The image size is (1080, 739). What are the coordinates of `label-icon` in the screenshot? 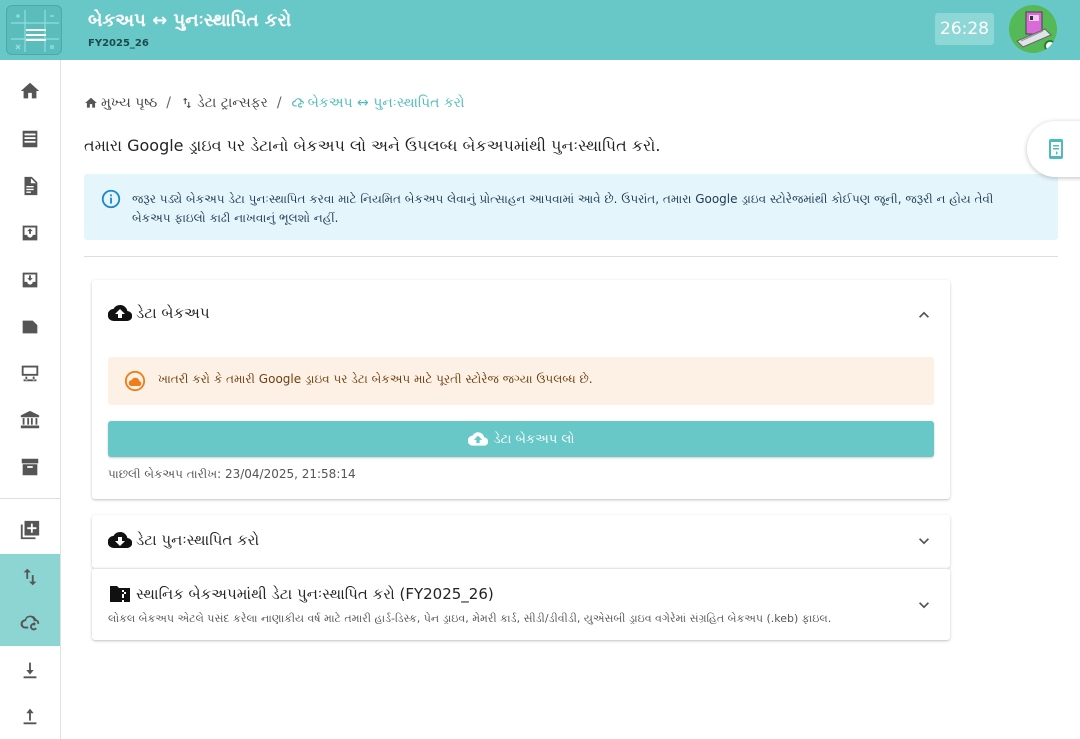 It's located at (30, 327).